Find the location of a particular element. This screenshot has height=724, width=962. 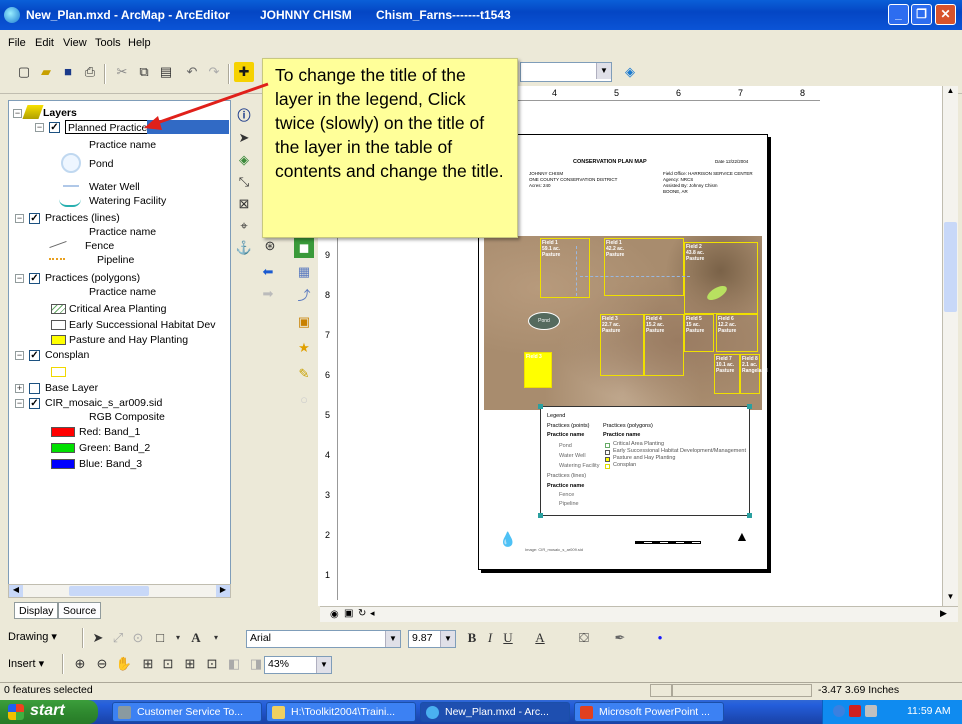

scroll-up-icon: ▲ is located at coordinates (950, 90).